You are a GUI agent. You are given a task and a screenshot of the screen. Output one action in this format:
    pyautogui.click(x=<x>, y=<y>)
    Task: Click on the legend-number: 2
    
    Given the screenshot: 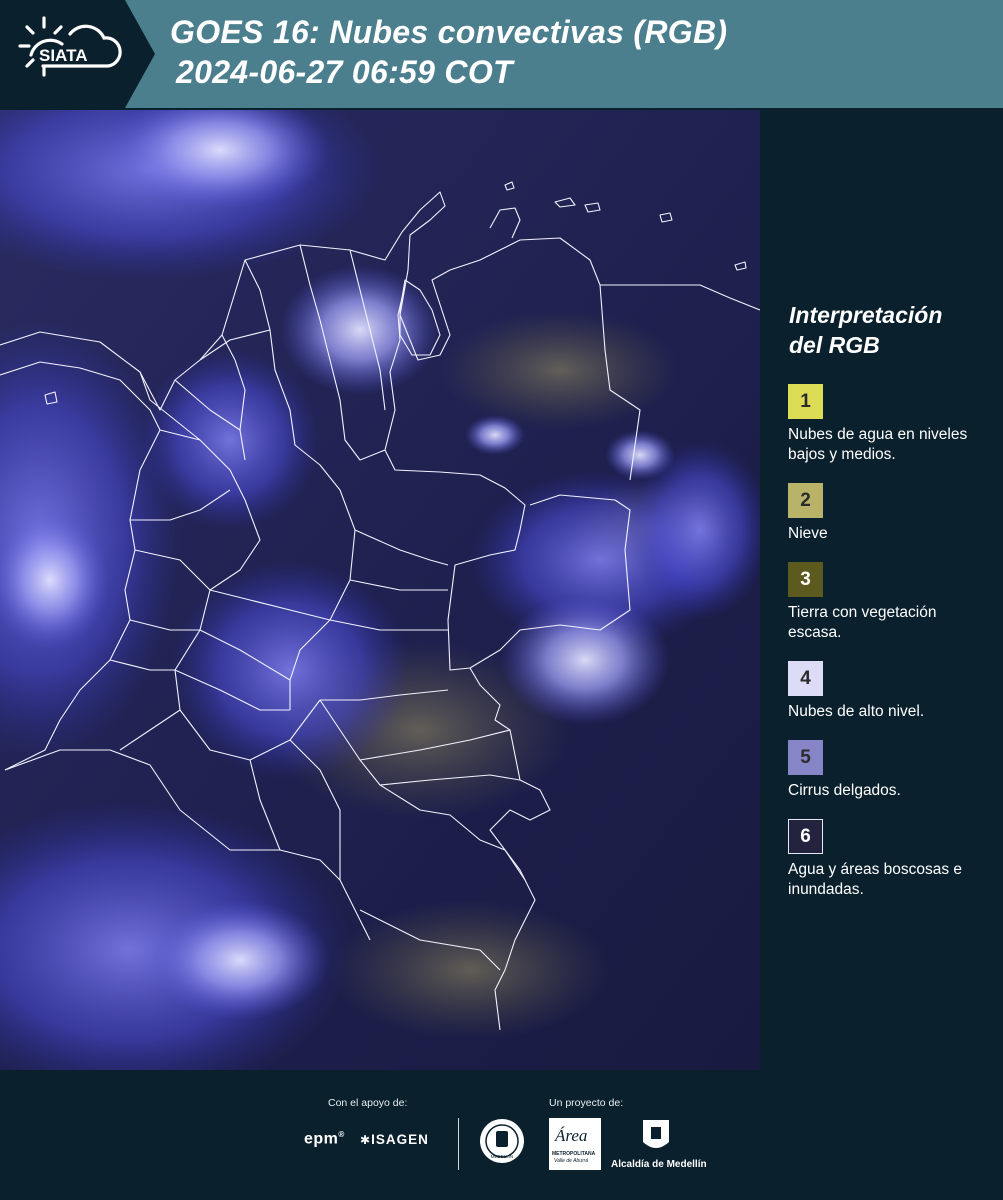 What is the action you would take?
    pyautogui.click(x=805, y=500)
    